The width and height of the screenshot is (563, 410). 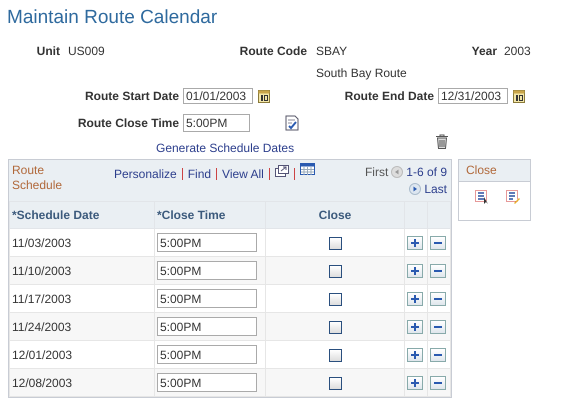 What do you see at coordinates (415, 188) in the screenshot?
I see `next-icon` at bounding box center [415, 188].